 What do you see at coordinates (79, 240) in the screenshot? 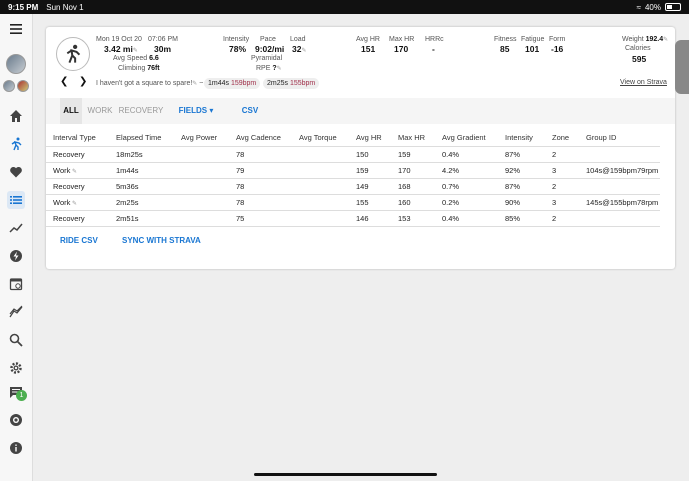
I see `ride-csv-button: RIDE CSV` at bounding box center [79, 240].